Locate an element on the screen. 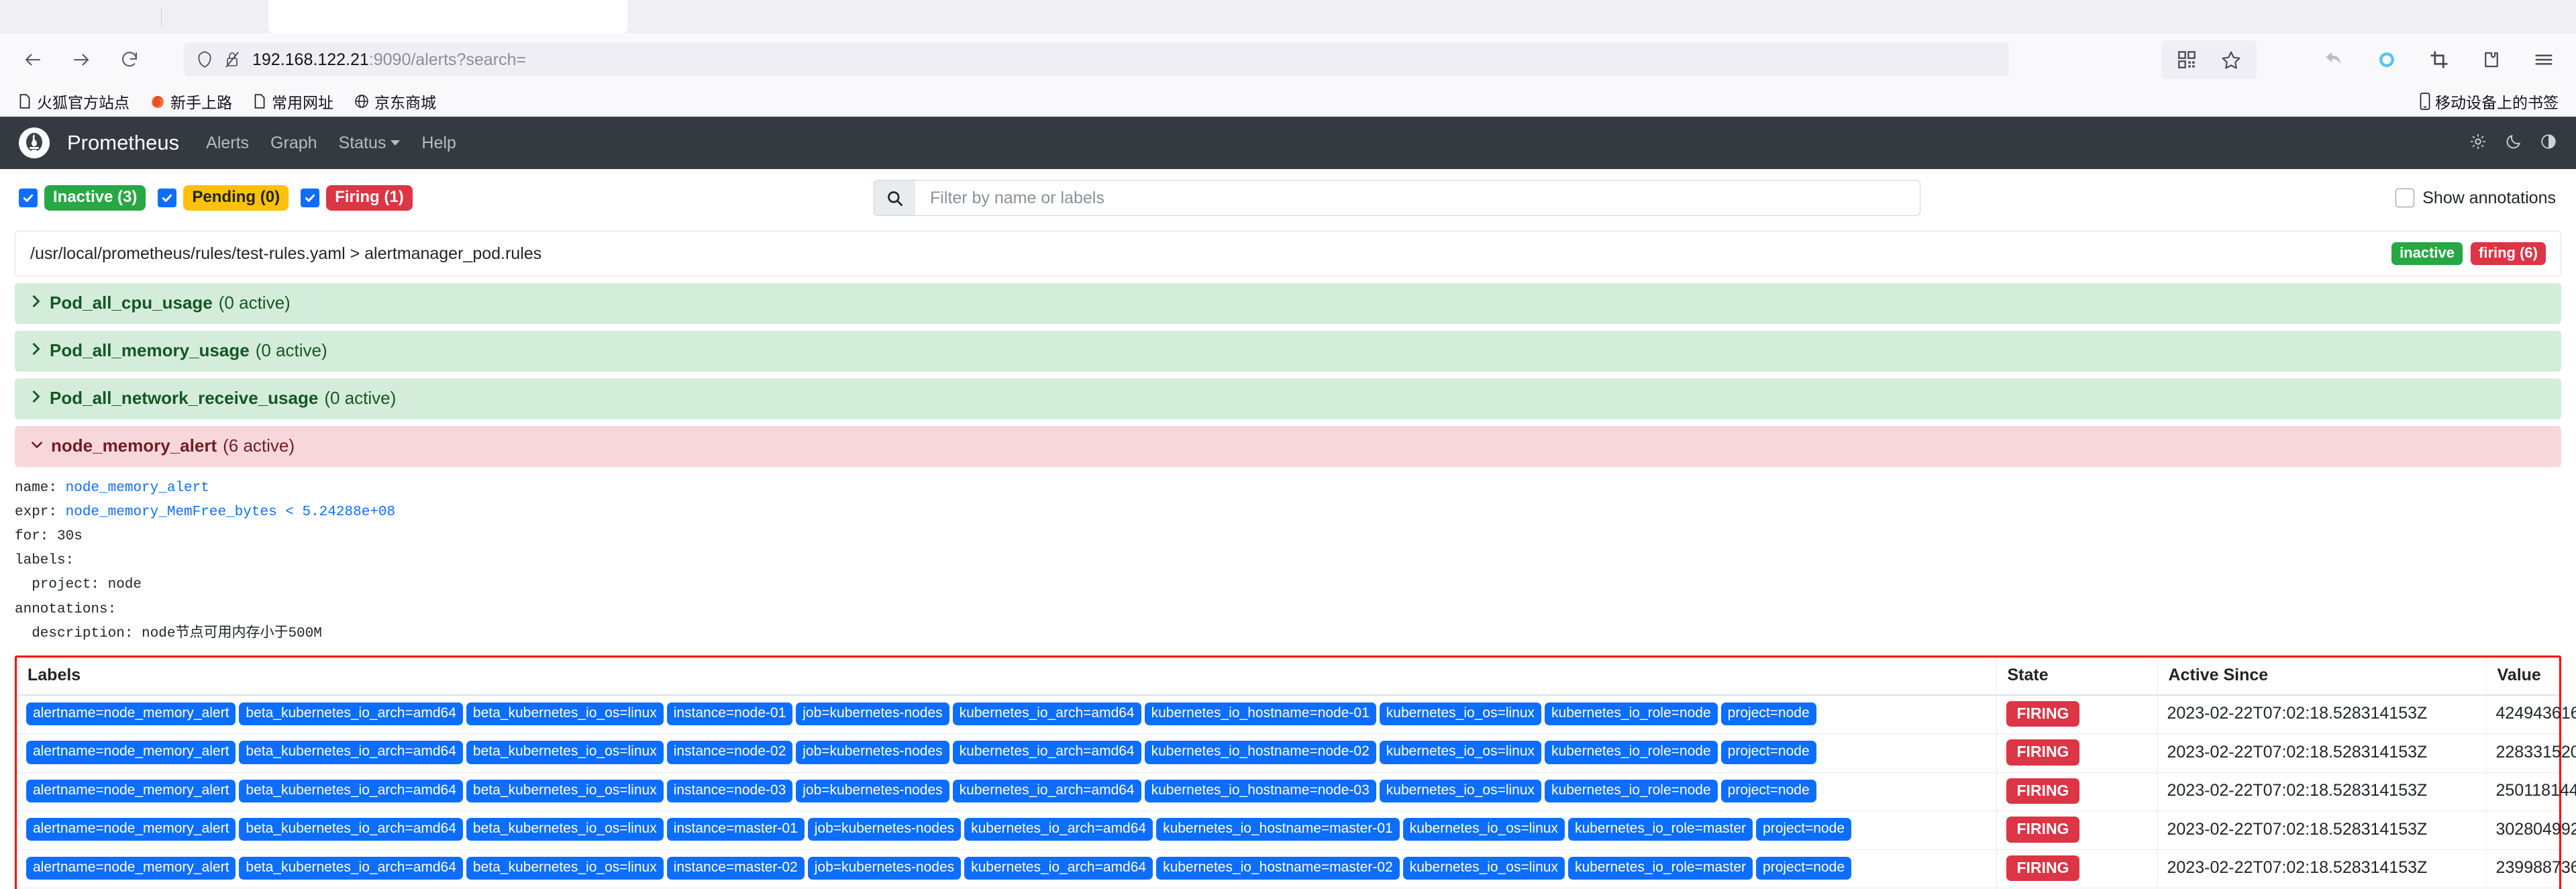 The height and width of the screenshot is (889, 2576). column-header-labels: Labels is located at coordinates (1007, 676).